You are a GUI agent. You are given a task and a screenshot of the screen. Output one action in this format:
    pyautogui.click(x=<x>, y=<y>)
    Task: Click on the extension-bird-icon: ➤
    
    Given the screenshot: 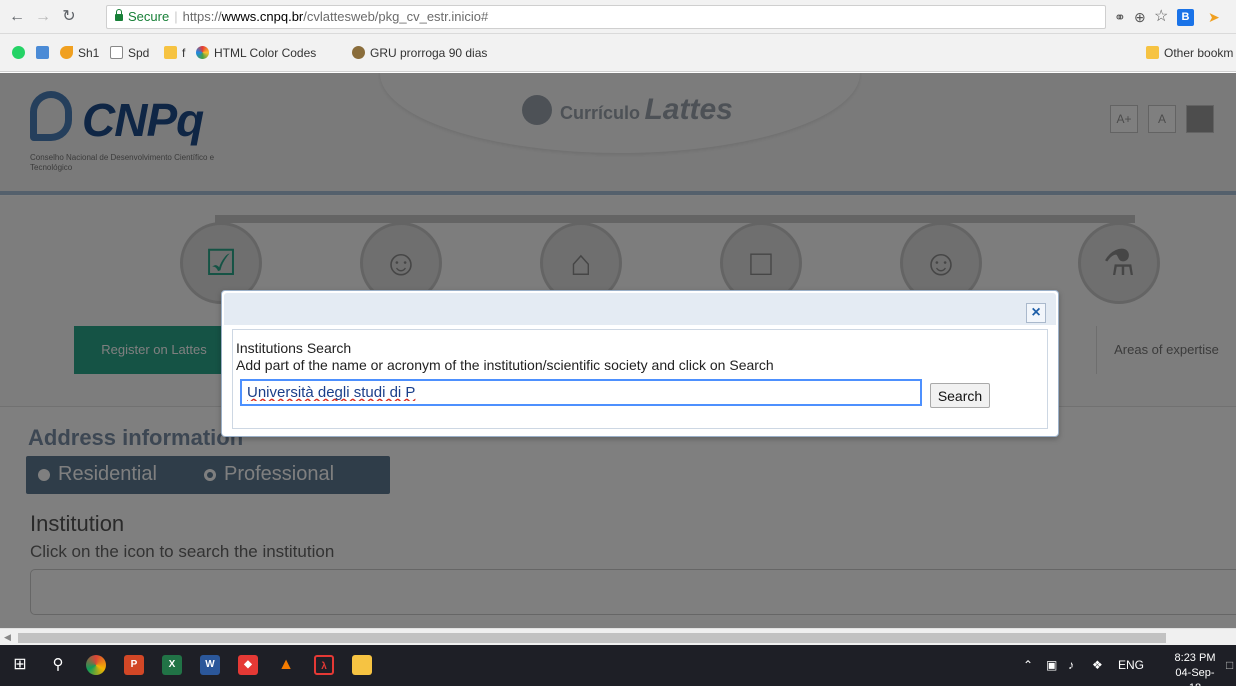 What is the action you would take?
    pyautogui.click(x=1214, y=17)
    